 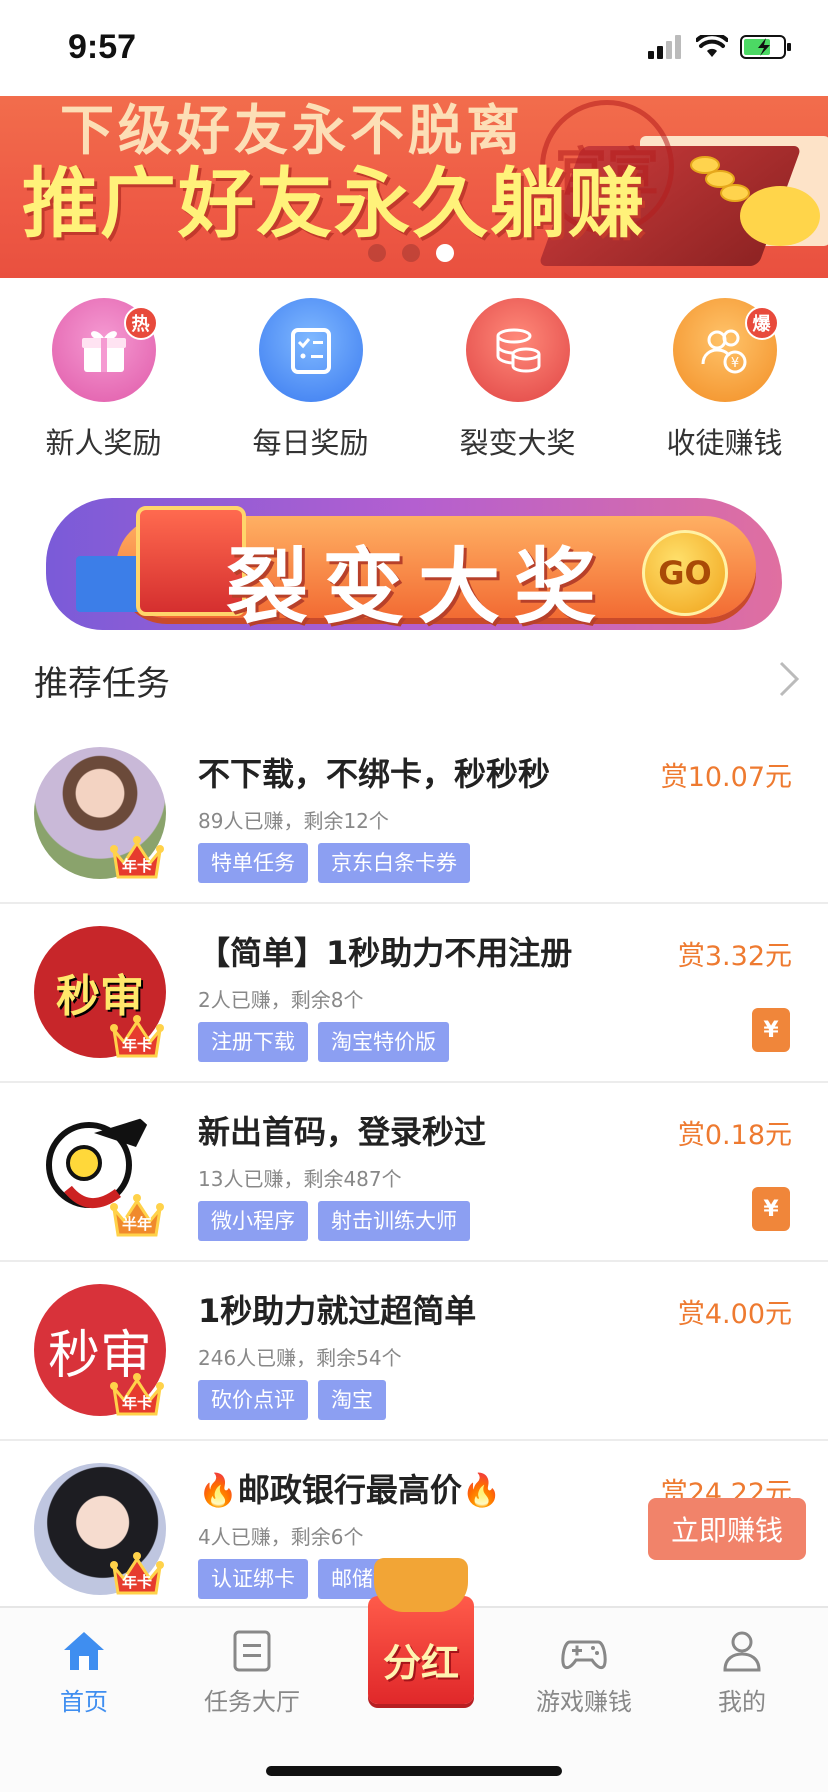 What do you see at coordinates (724, 443) in the screenshot?
I see `quick-entry-label: 收徒赚钱` at bounding box center [724, 443].